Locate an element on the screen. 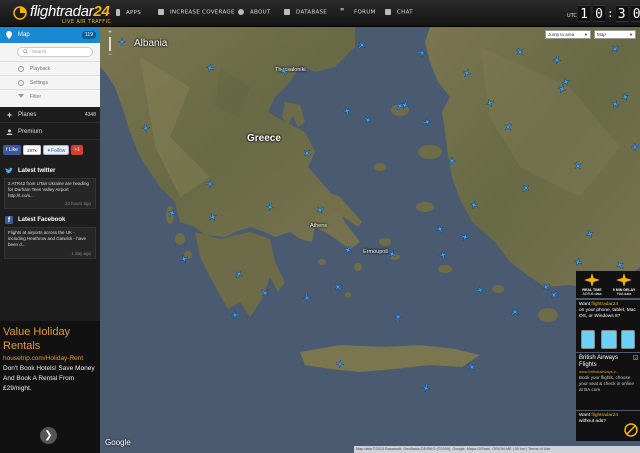 This screenshot has height=453, width=640. map-pin-icon is located at coordinates (9, 35).